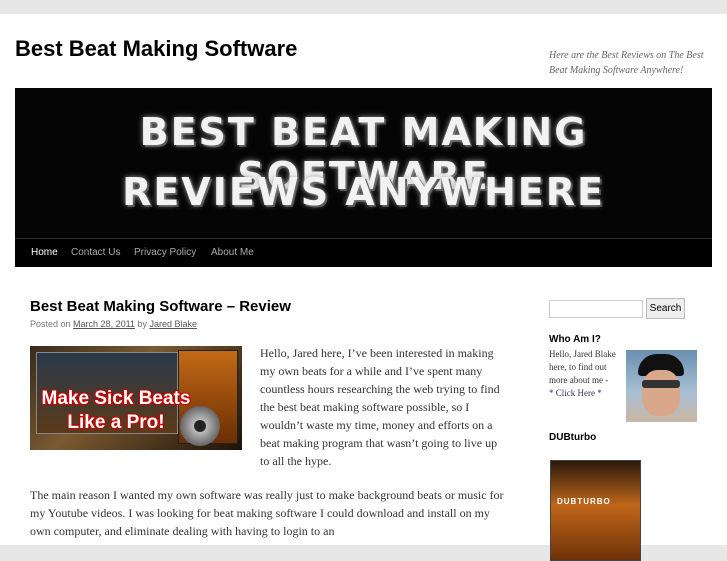  I want to click on avatar, so click(661, 386).